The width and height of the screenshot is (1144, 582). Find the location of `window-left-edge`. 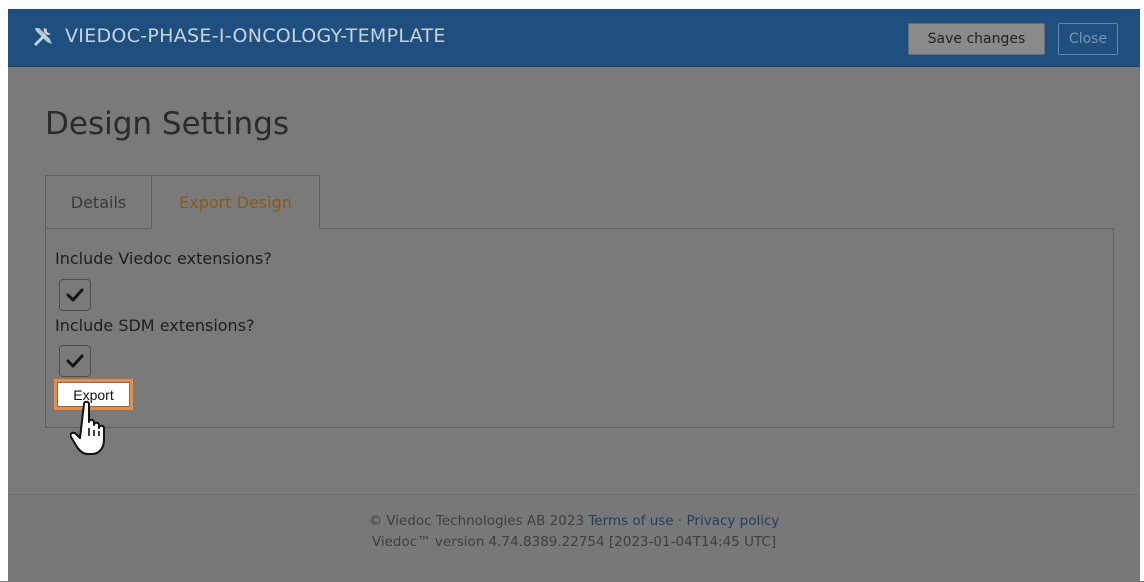

window-left-edge is located at coordinates (4, 290).